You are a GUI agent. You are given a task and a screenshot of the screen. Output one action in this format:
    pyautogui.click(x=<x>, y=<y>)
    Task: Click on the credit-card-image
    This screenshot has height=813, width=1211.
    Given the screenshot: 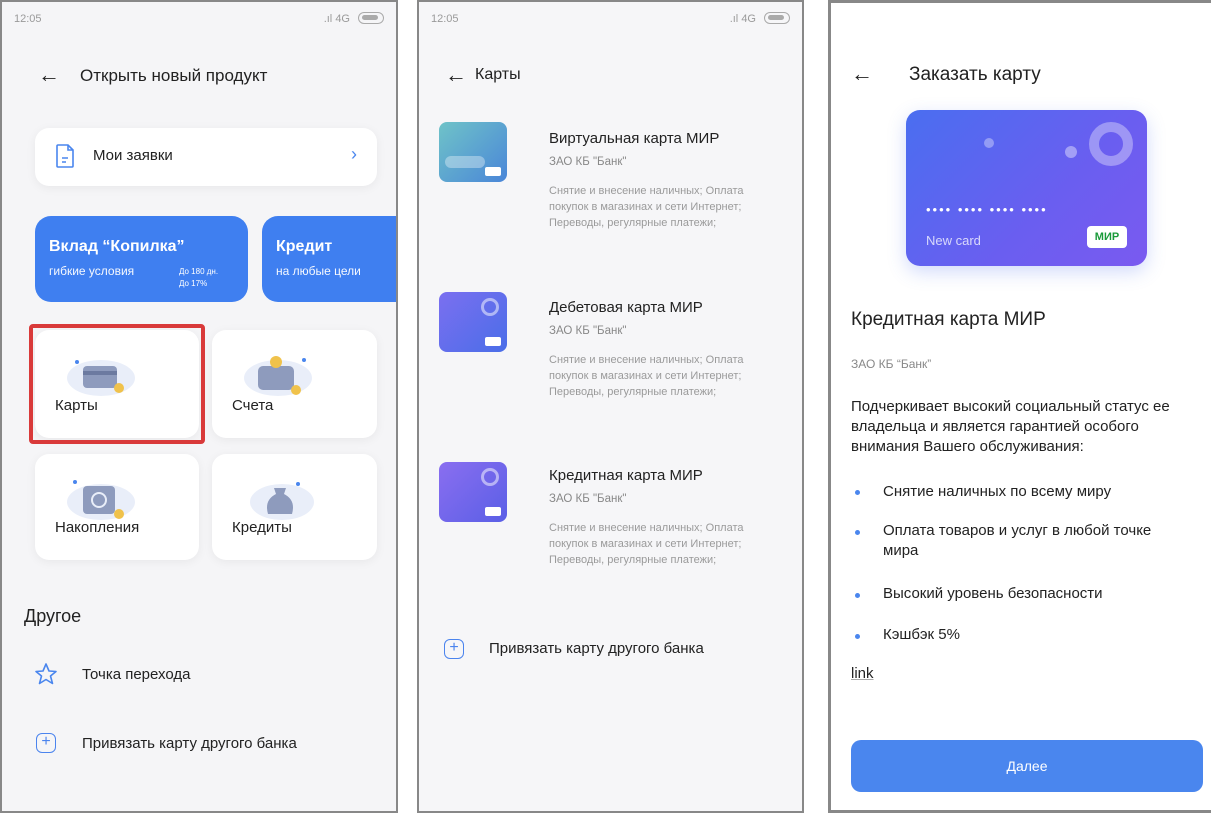 What is the action you would take?
    pyautogui.click(x=473, y=492)
    